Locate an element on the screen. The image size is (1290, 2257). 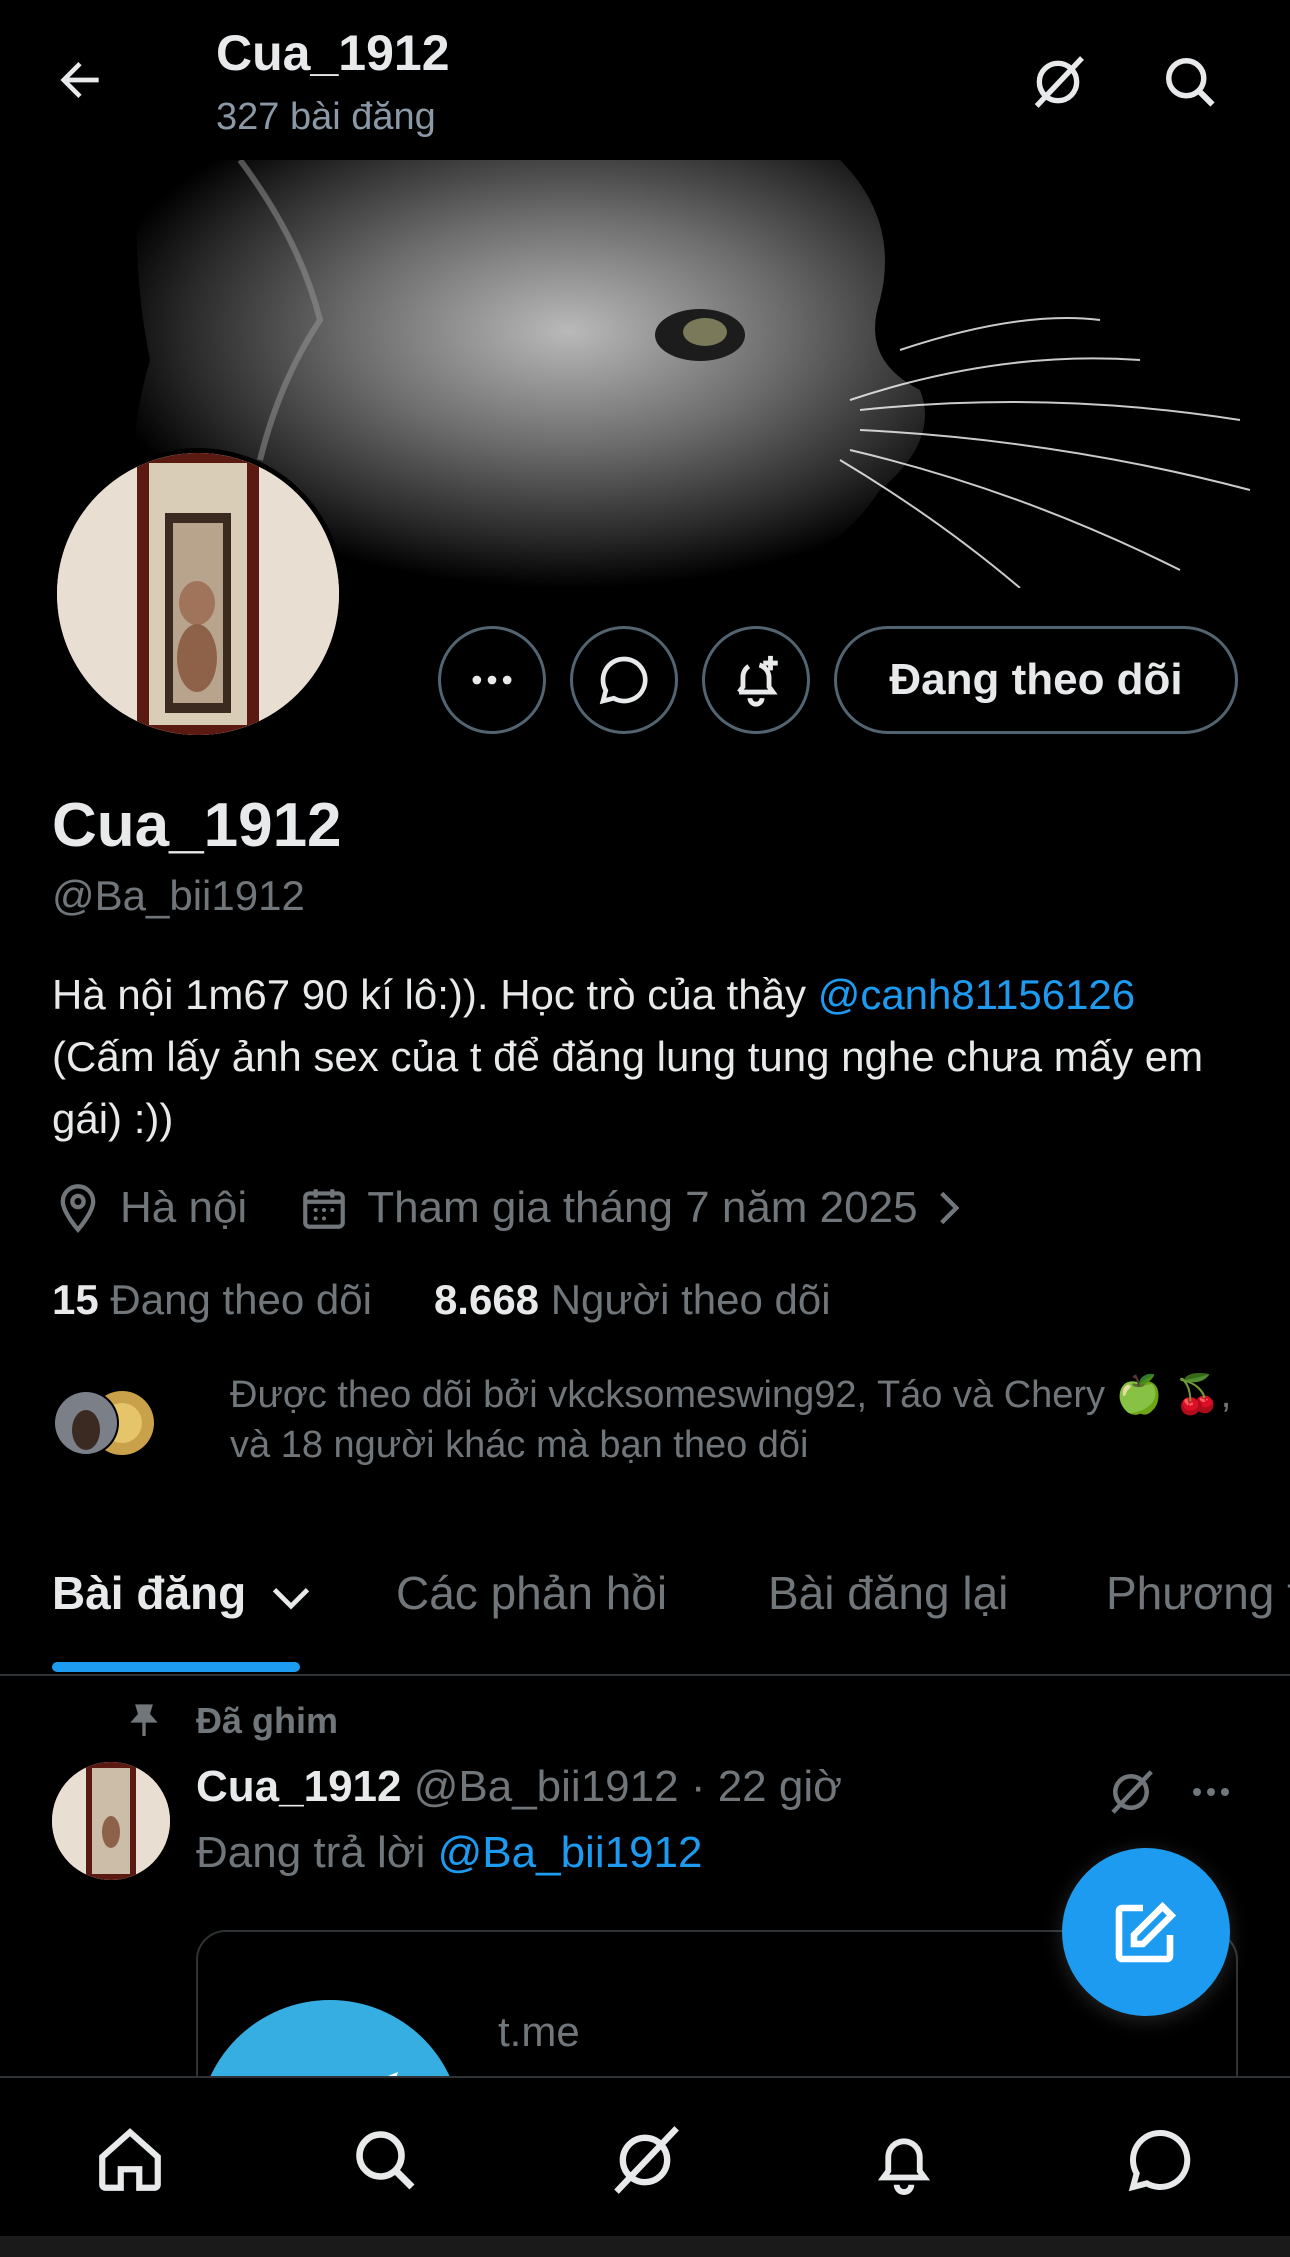
bell-plus-icon is located at coordinates (757, 681).